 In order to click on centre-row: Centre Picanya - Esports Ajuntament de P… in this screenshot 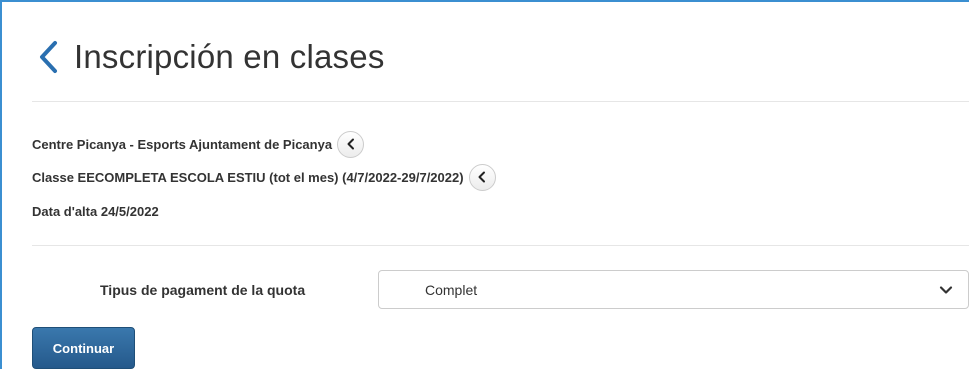, I will do `click(198, 144)`.